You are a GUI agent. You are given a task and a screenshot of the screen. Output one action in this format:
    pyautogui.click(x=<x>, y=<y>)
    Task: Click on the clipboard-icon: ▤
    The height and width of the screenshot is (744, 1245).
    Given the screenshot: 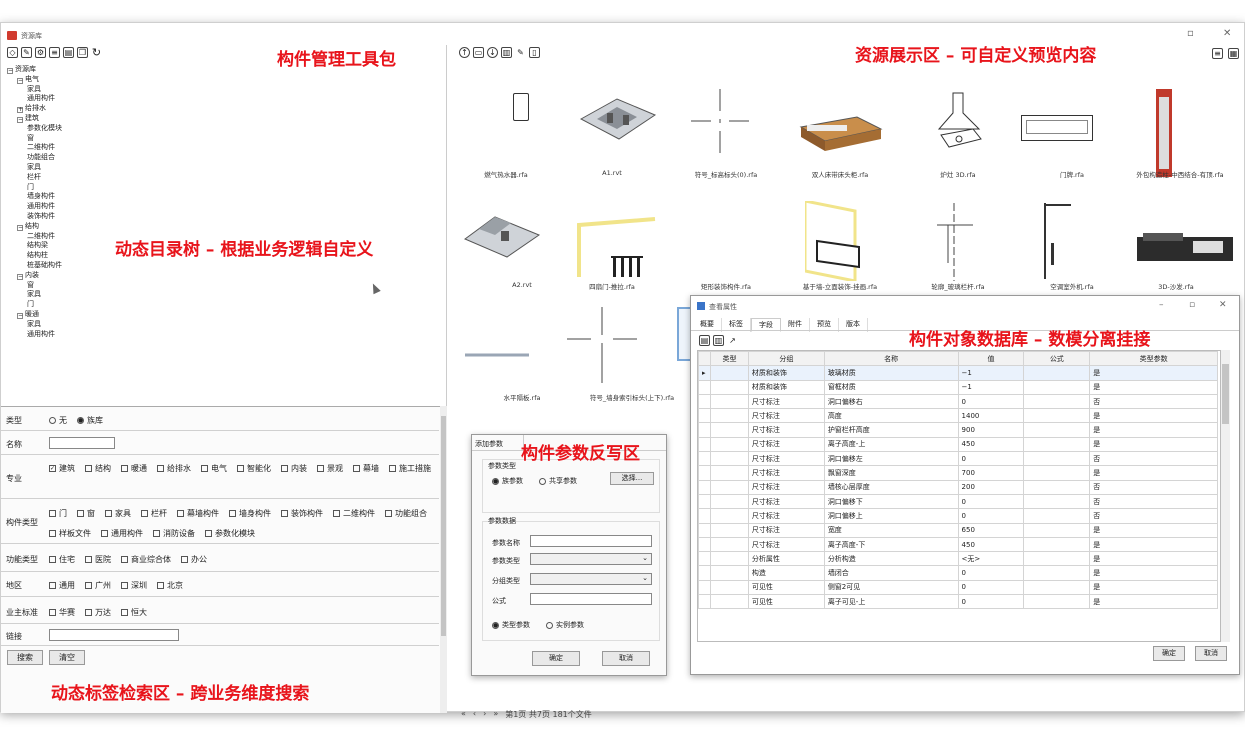 What is the action you would take?
    pyautogui.click(x=68, y=52)
    